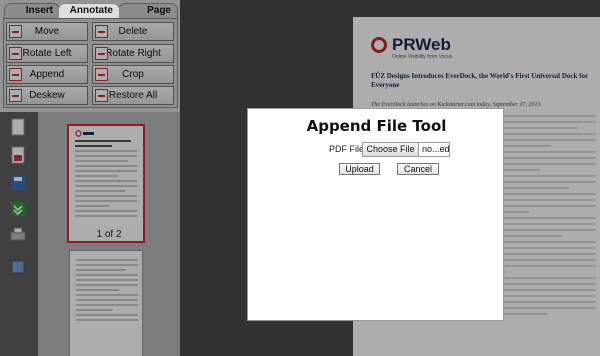 This screenshot has width=600, height=356. Describe the element at coordinates (89, 10) in the screenshot. I see `tab-annotate: Annotate` at that location.